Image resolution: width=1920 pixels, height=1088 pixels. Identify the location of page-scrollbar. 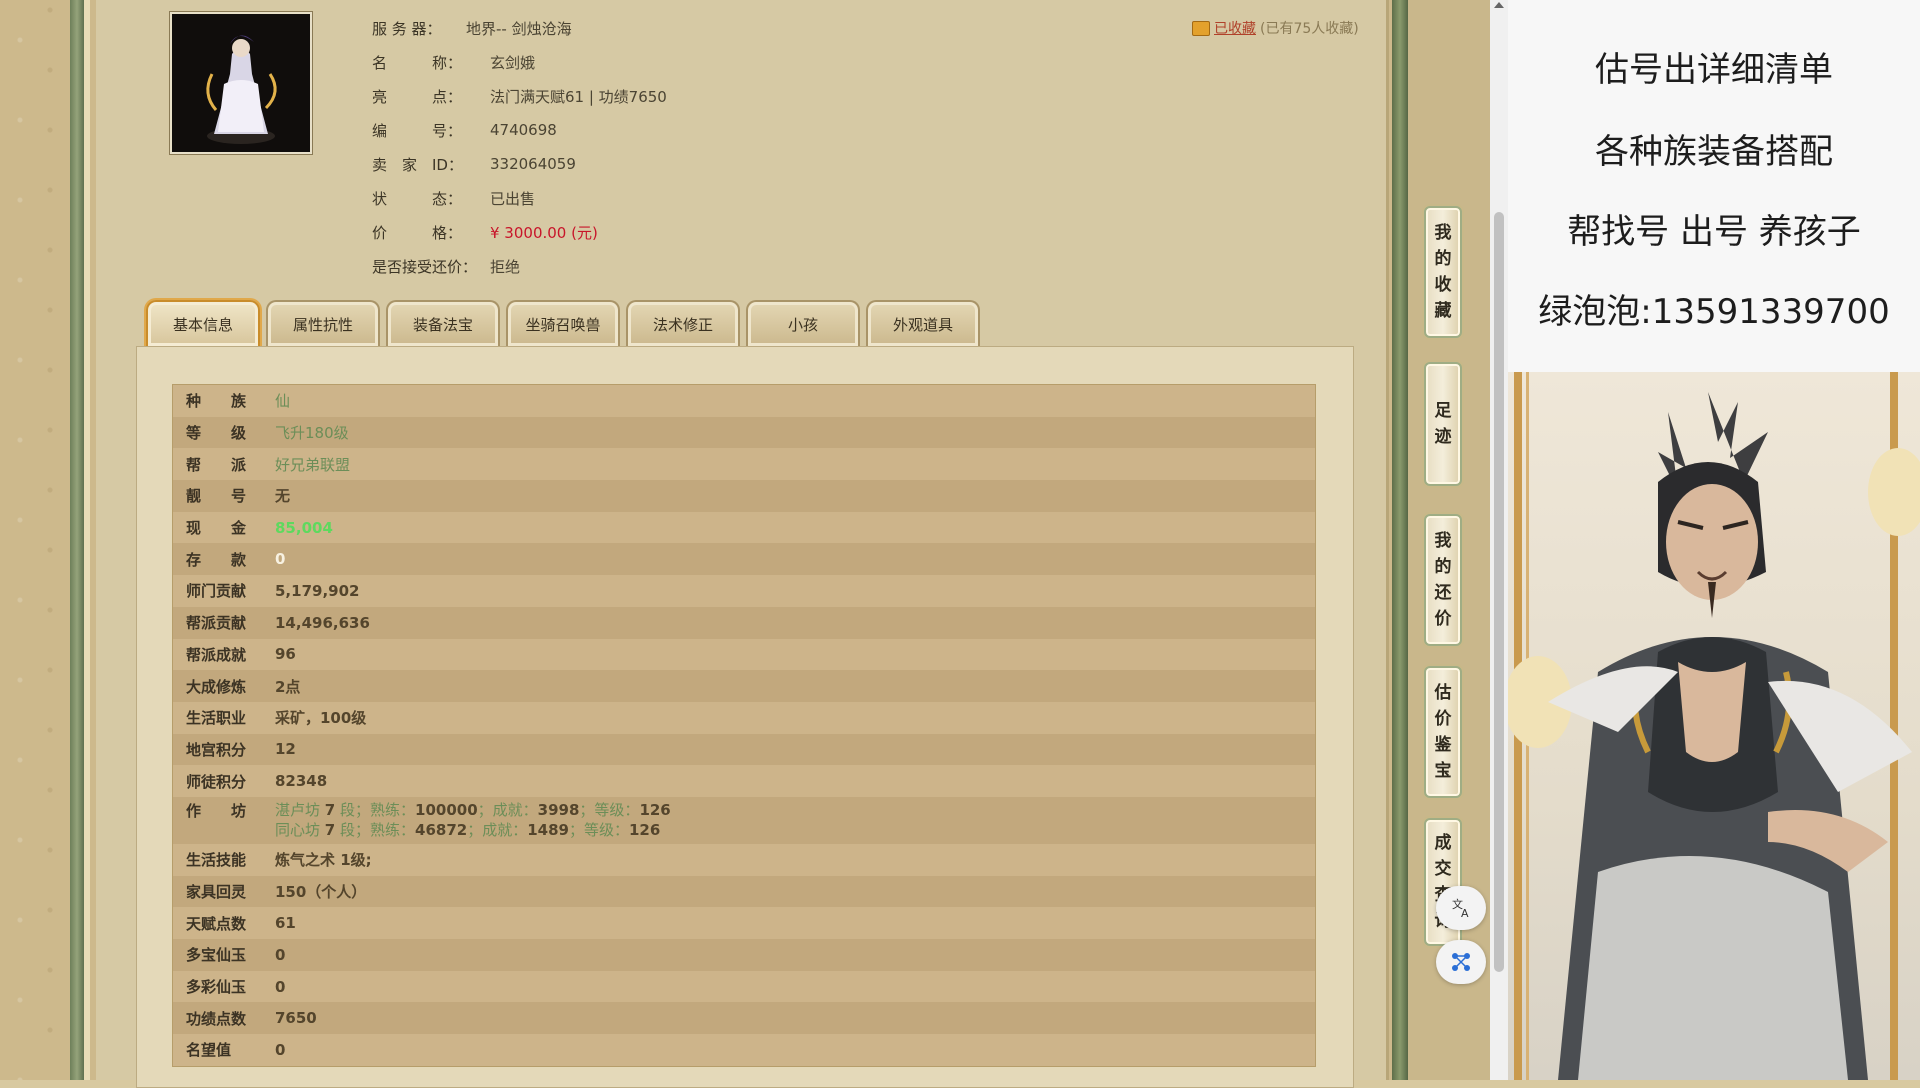
(1499, 540).